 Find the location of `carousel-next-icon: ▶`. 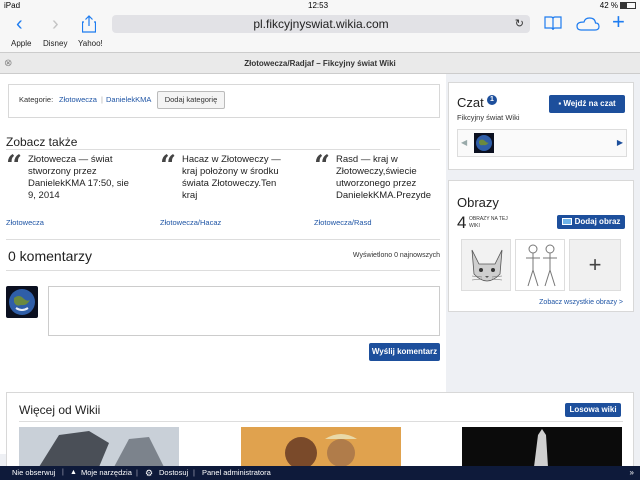

carousel-next-icon: ▶ is located at coordinates (620, 142).